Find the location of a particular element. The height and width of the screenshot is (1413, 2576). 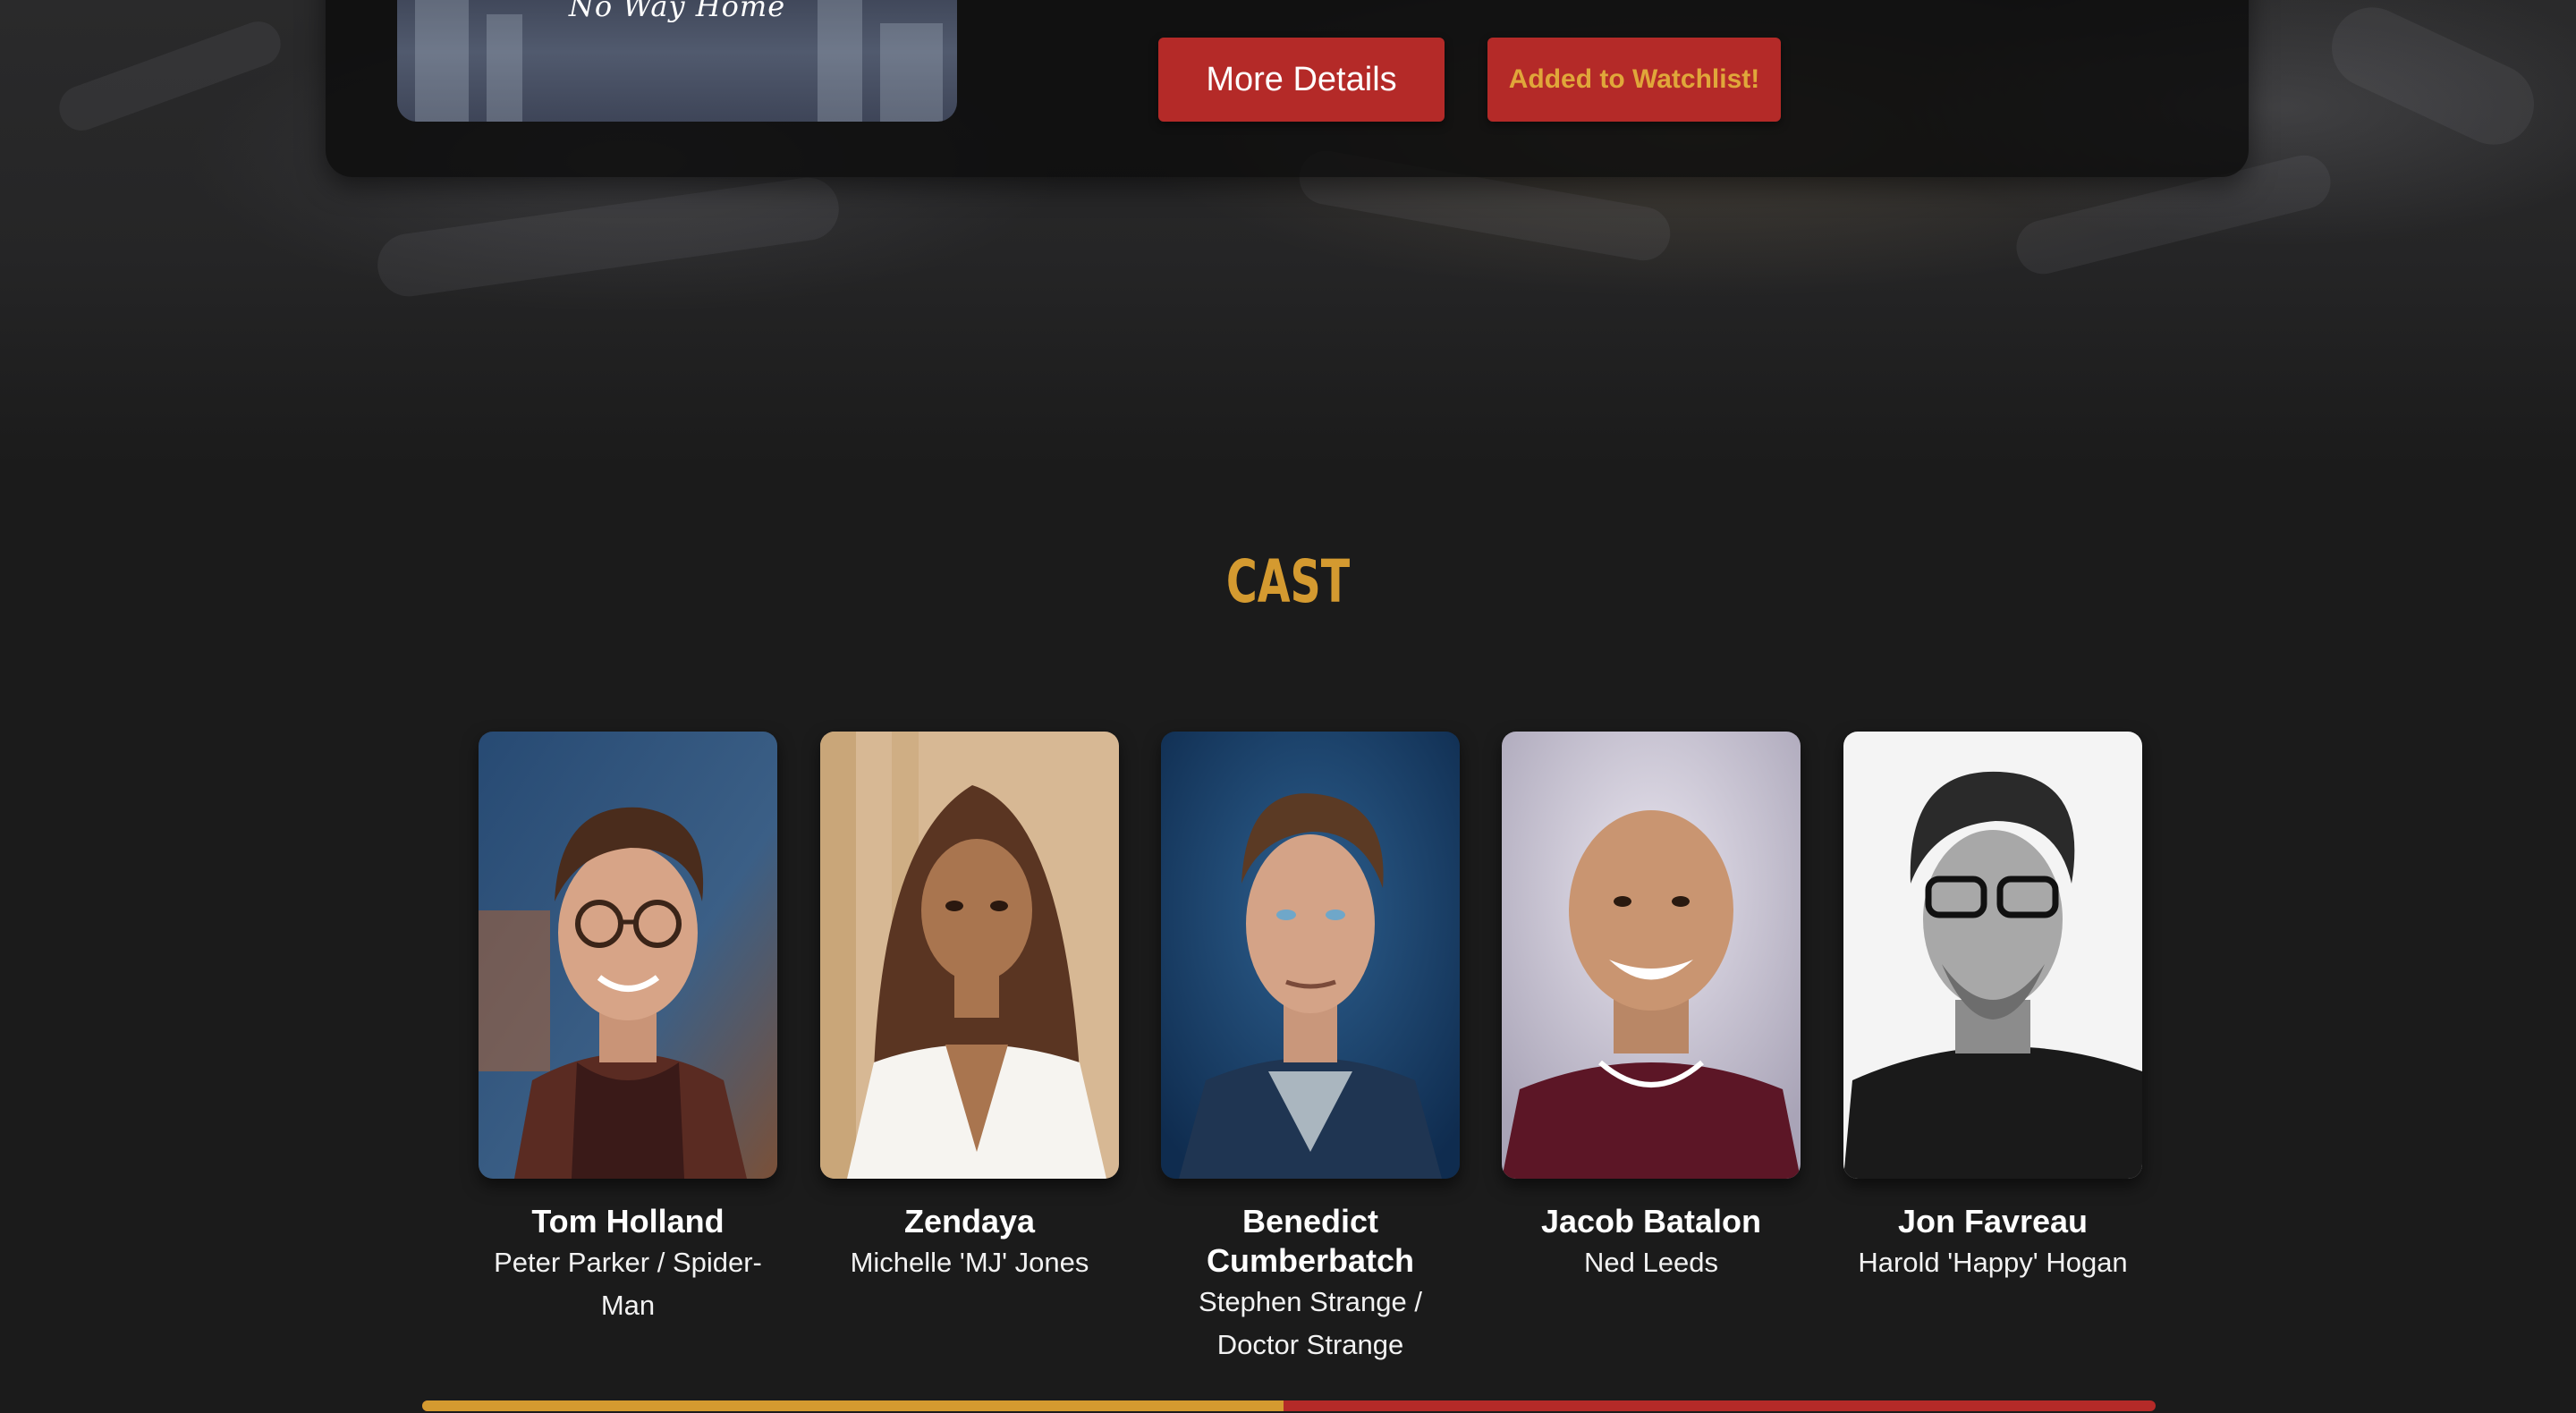

cast-card-tom-holland: Tom Holland Peter Parker / Spider-Man is located at coordinates (628, 1029).